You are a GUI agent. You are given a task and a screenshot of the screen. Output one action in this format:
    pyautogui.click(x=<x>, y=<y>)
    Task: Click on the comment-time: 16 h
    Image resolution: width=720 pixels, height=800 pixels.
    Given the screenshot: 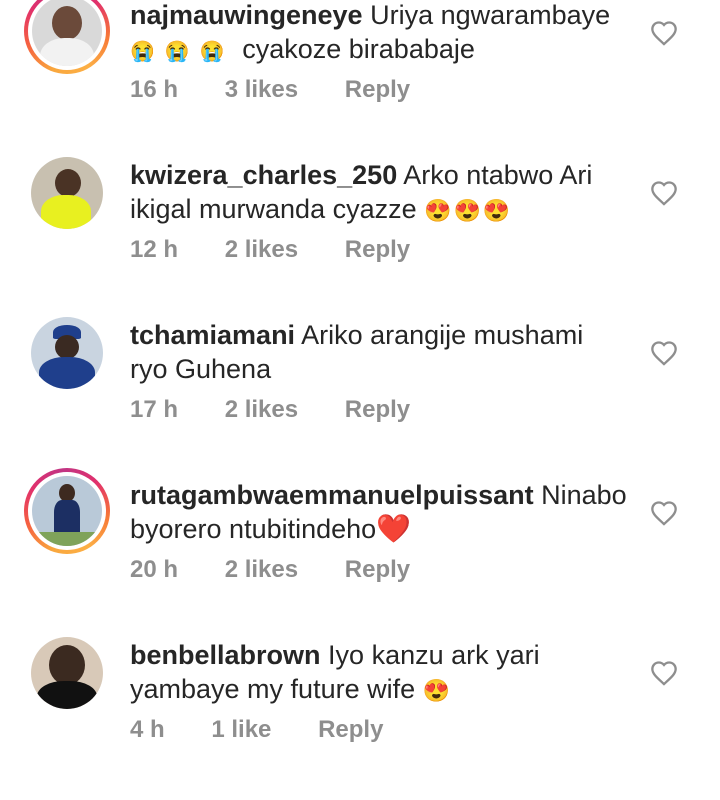 What is the action you would take?
    pyautogui.click(x=154, y=89)
    